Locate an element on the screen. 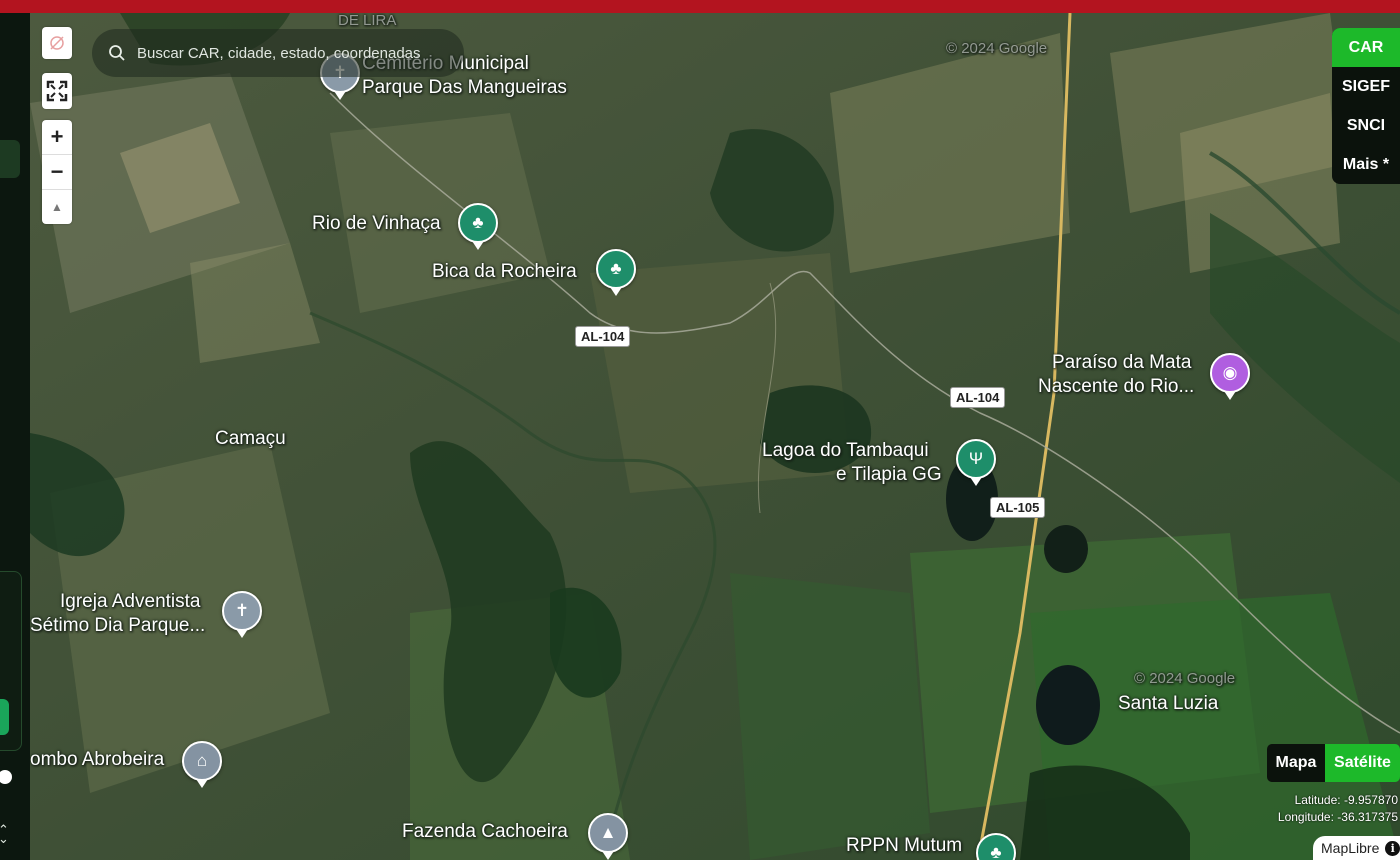 The width and height of the screenshot is (1400, 860). layer-car-button: CAR is located at coordinates (1366, 47).